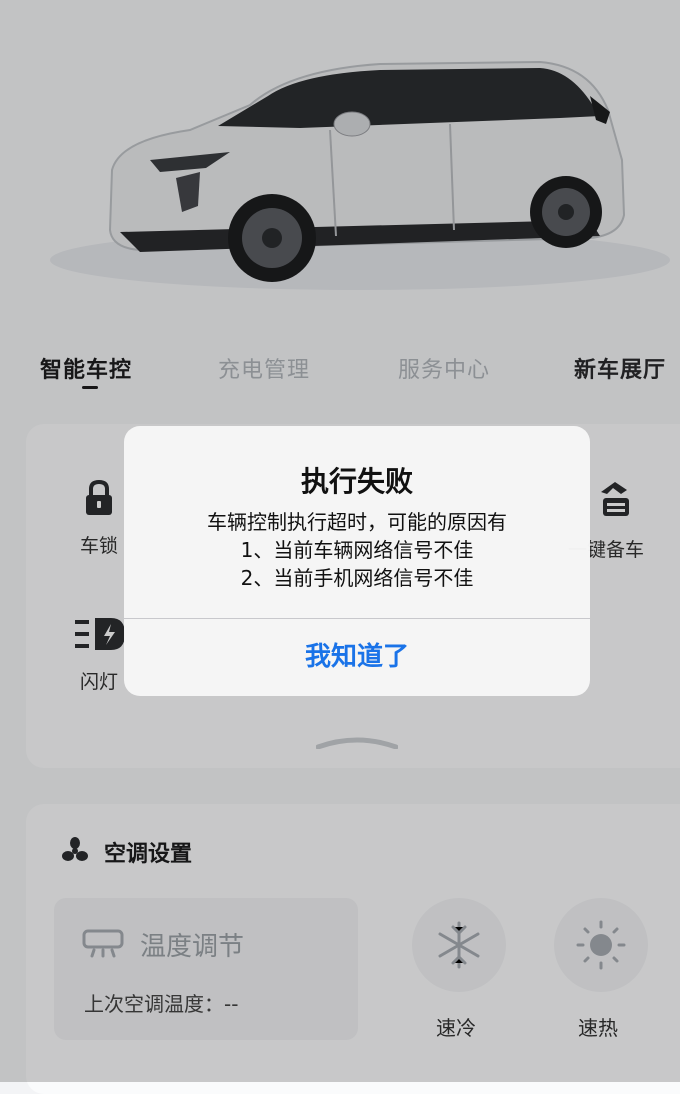 The width and height of the screenshot is (680, 1094). Describe the element at coordinates (357, 657) in the screenshot. I see `acknowledge-button: 我知道了` at that location.